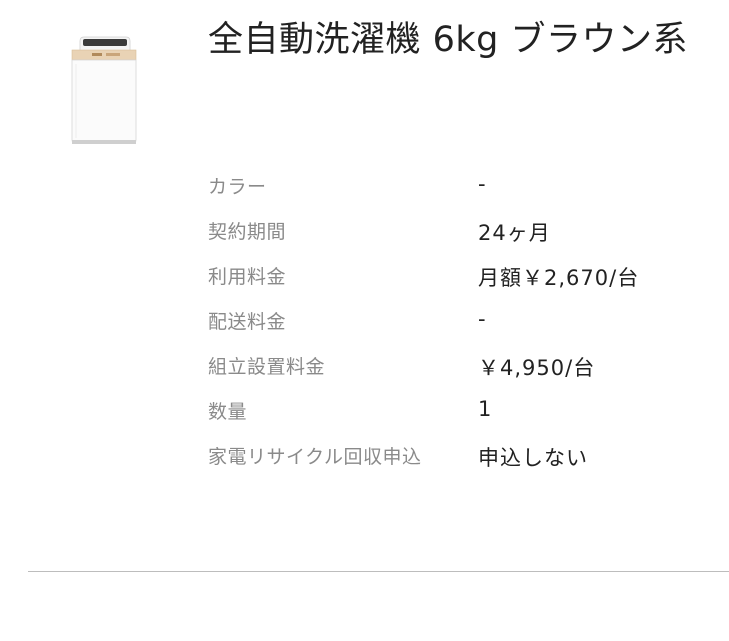 This screenshot has width=729, height=641. Describe the element at coordinates (468, 186) in the screenshot. I see `spec-row-color: カラー -` at that location.